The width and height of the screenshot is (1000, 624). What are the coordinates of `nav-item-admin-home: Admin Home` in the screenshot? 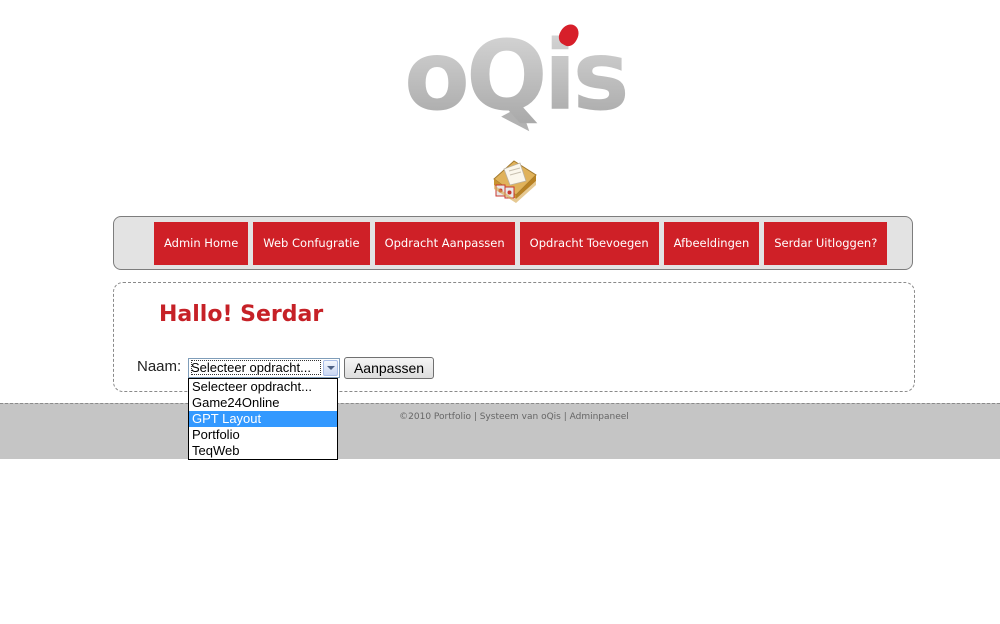 It's located at (201, 243).